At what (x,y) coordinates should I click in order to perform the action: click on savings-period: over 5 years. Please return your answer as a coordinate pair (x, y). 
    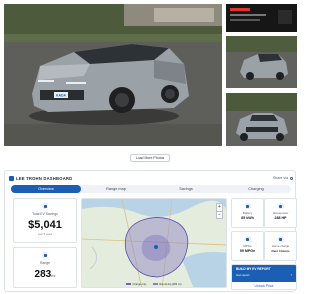
    Looking at the image, I should click on (45, 234).